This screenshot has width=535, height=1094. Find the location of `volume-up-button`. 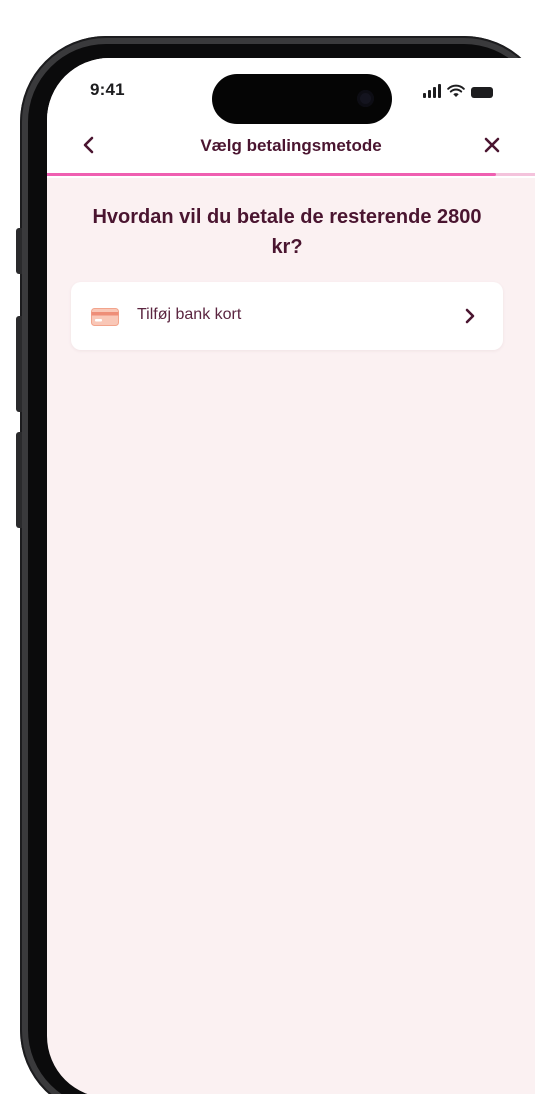

volume-up-button is located at coordinates (19, 364).